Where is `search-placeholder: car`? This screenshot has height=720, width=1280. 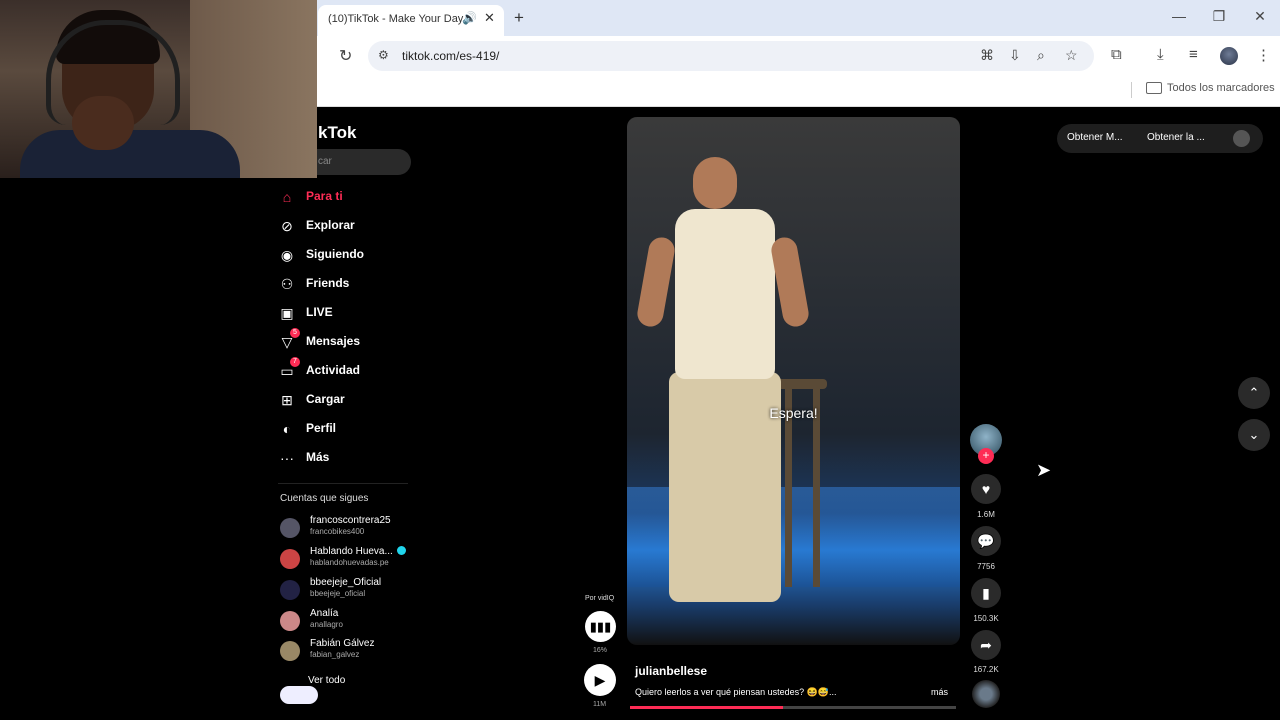 search-placeholder: car is located at coordinates (325, 161).